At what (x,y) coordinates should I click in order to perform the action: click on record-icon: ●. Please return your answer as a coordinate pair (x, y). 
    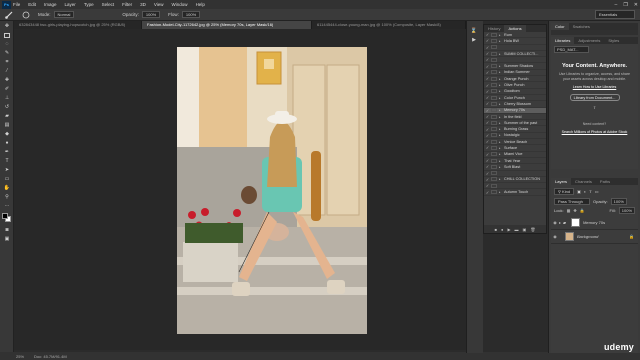
    Looking at the image, I should click on (502, 229).